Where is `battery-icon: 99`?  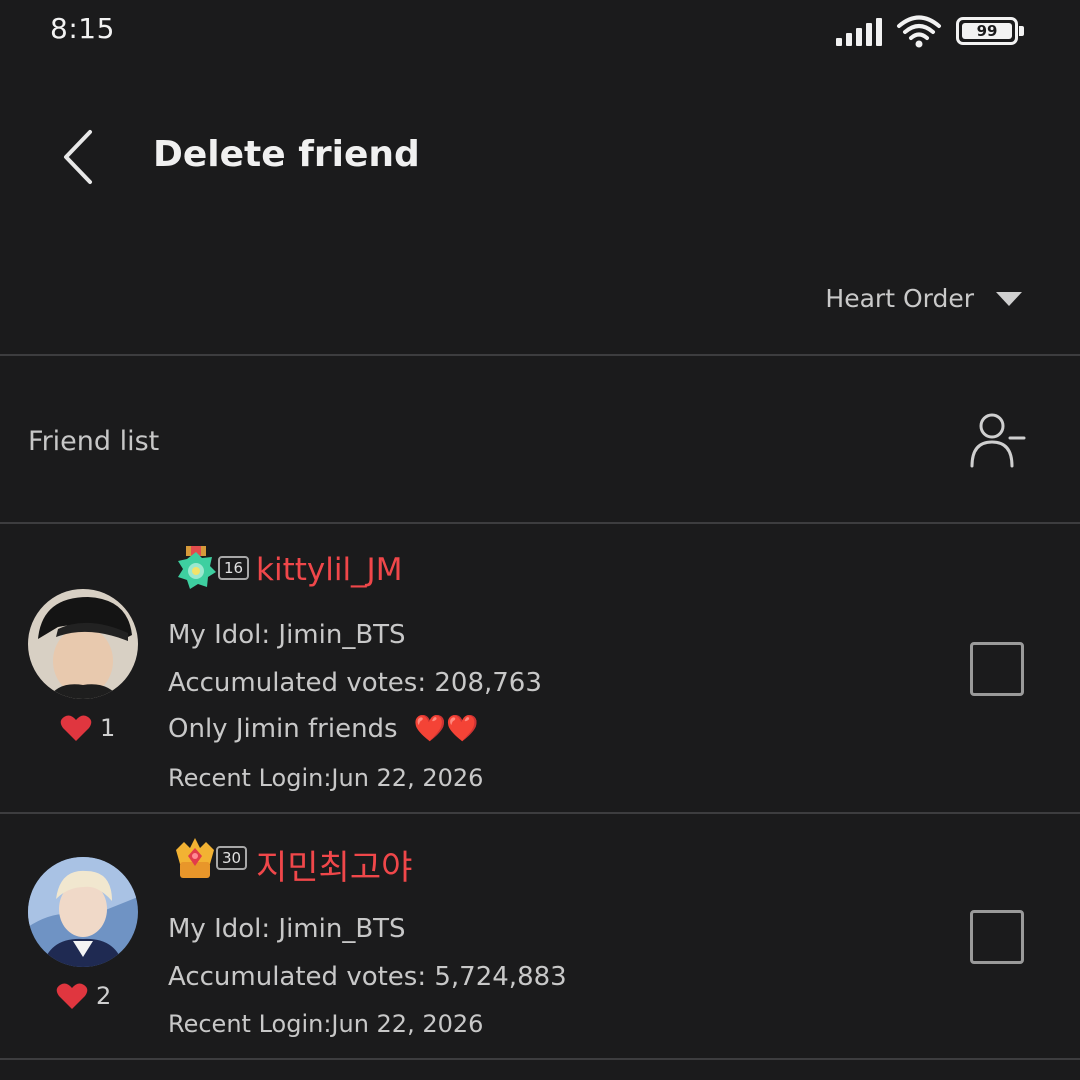
battery-icon: 99 is located at coordinates (990, 31).